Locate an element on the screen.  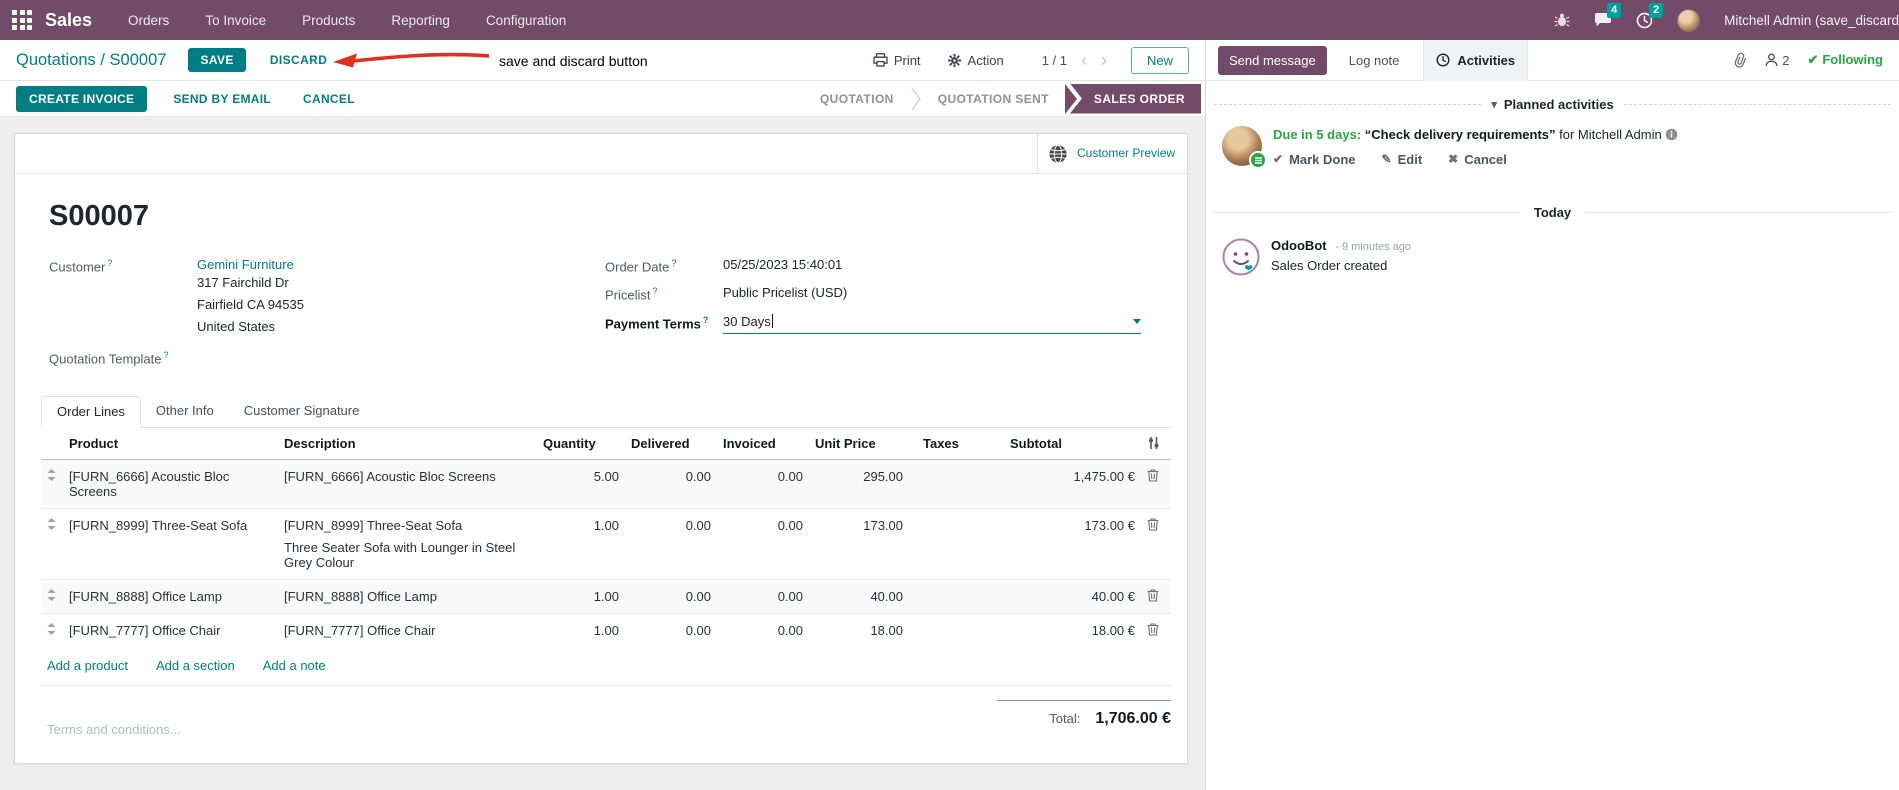
caret-down-icon is located at coordinates (1137, 321).